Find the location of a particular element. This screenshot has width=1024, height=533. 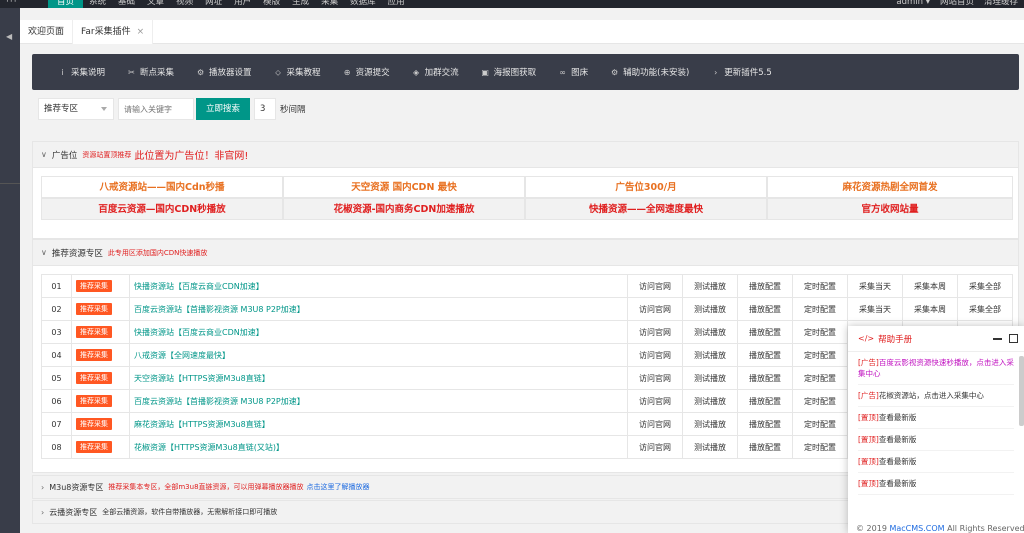

top-menu-item: 网址 is located at coordinates (213, 4).